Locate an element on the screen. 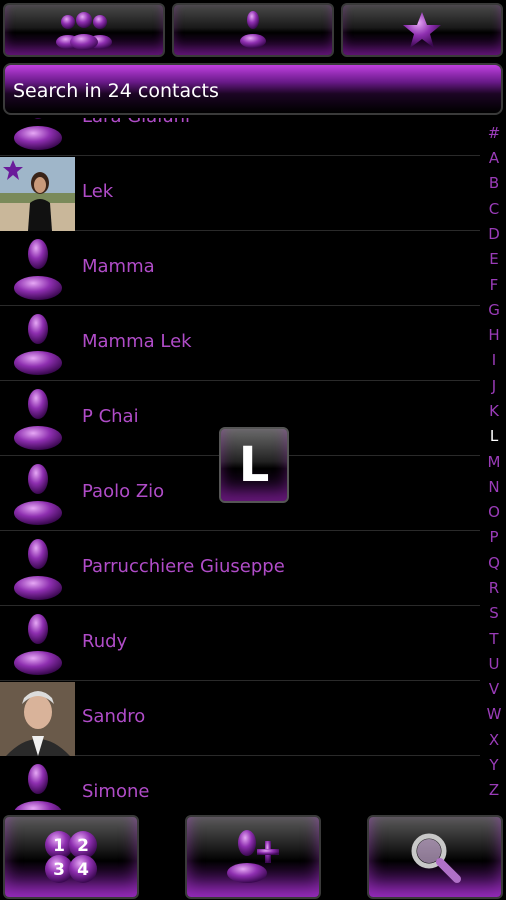  alpha-letter: W is located at coordinates (494, 714).